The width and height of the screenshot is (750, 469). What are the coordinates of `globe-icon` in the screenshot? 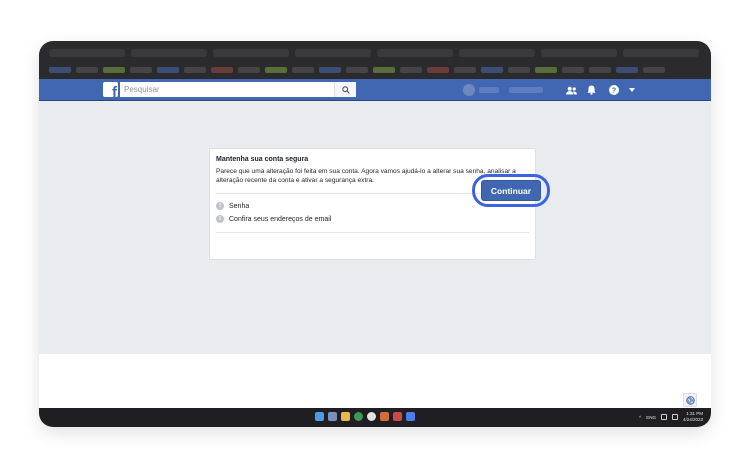 It's located at (690, 400).